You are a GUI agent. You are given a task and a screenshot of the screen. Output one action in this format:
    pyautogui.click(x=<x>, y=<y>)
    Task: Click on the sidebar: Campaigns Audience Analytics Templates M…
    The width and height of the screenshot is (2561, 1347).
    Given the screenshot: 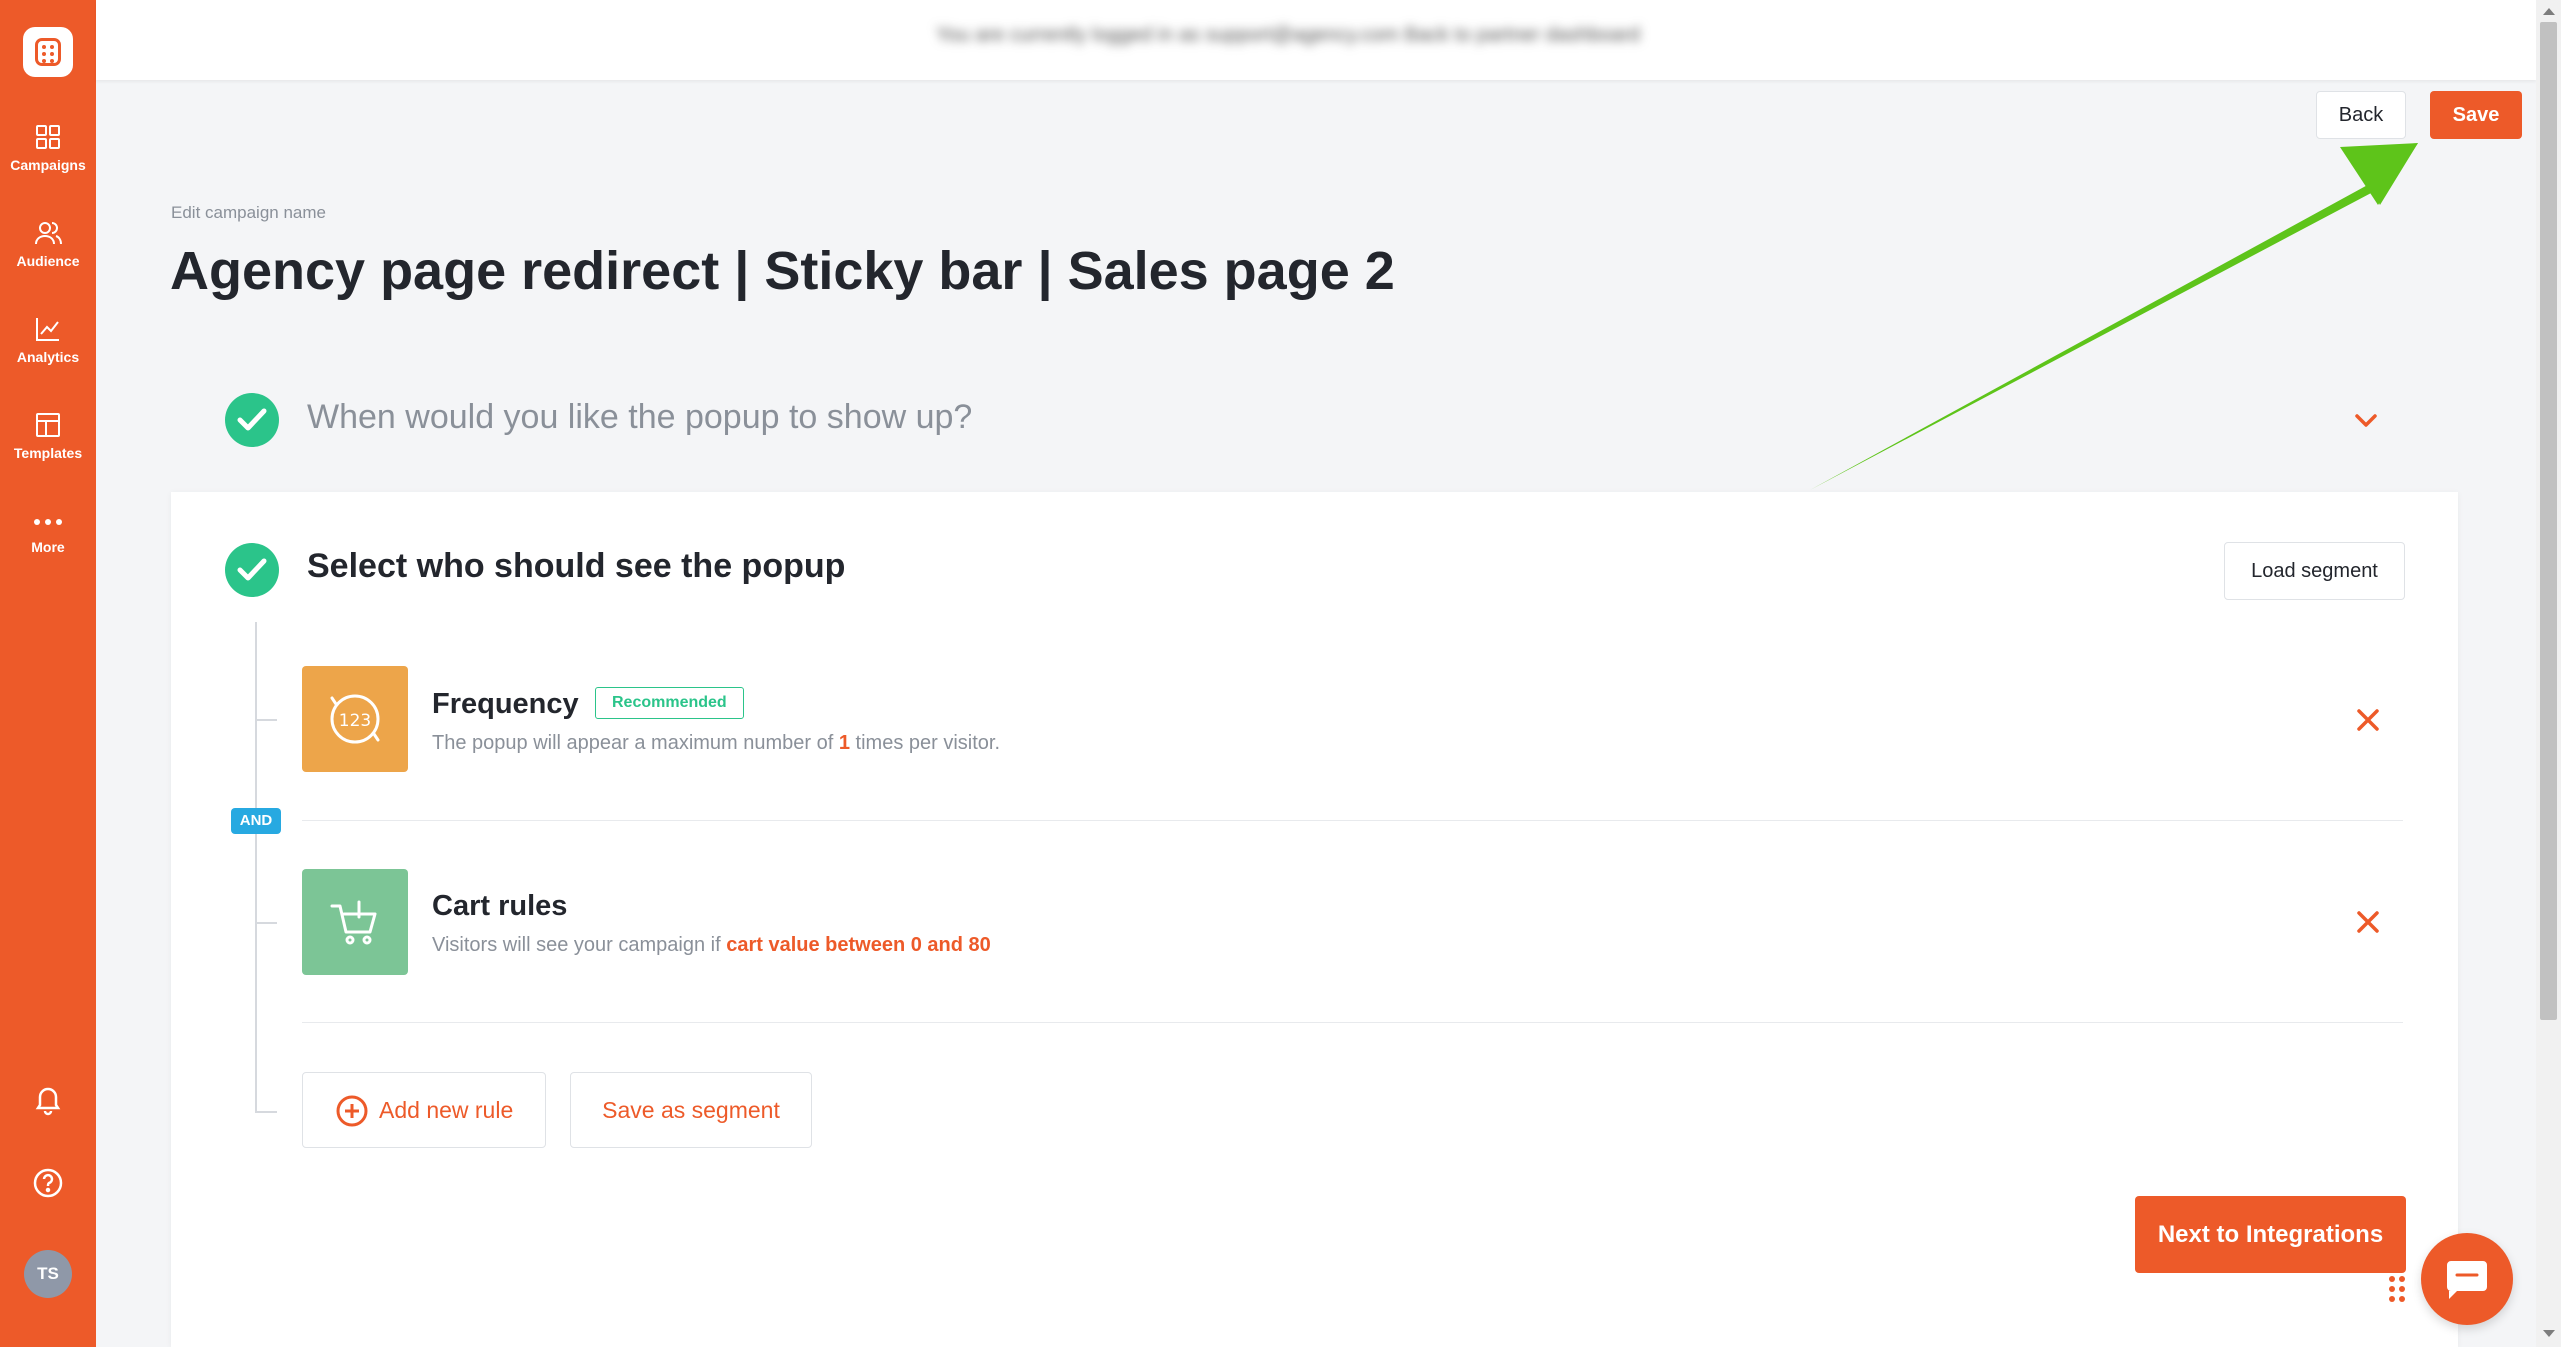 What is the action you would take?
    pyautogui.click(x=48, y=673)
    